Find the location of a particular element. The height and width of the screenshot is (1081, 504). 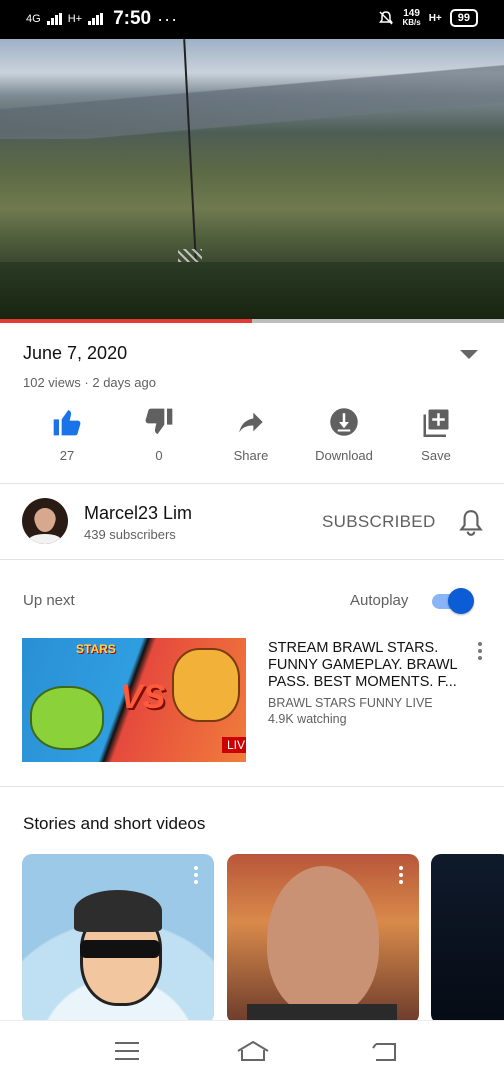

dislike-button: 0 is located at coordinates (159, 434).